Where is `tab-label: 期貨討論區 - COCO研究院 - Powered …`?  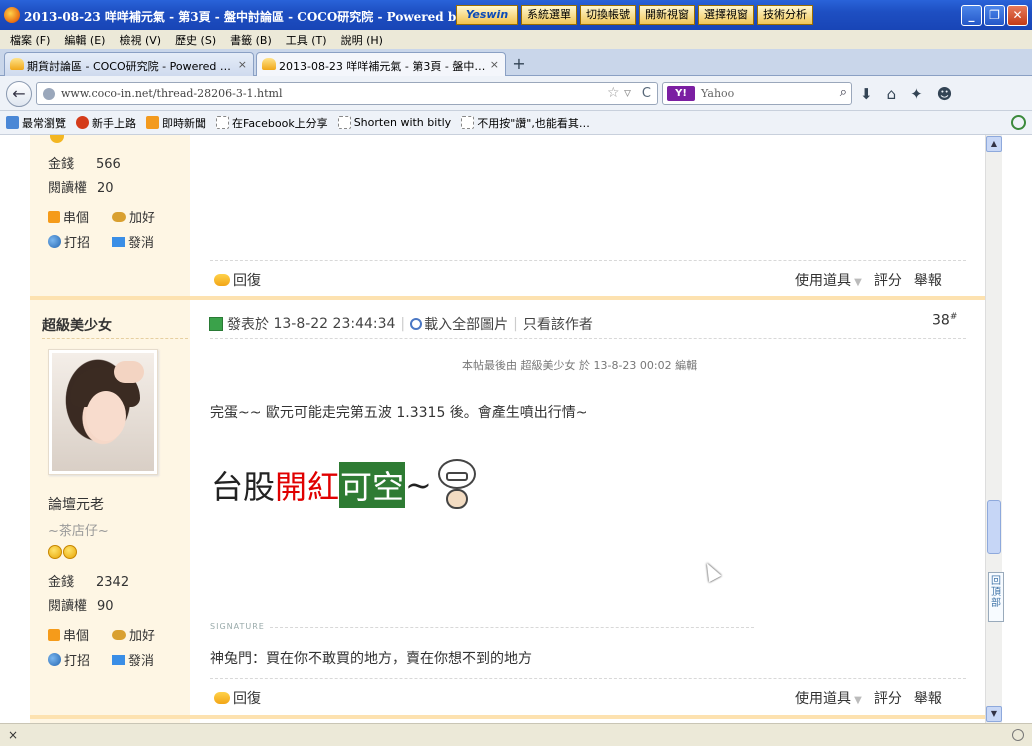 tab-label: 期貨討論區 - COCO研究院 - Powered … is located at coordinates (129, 66).